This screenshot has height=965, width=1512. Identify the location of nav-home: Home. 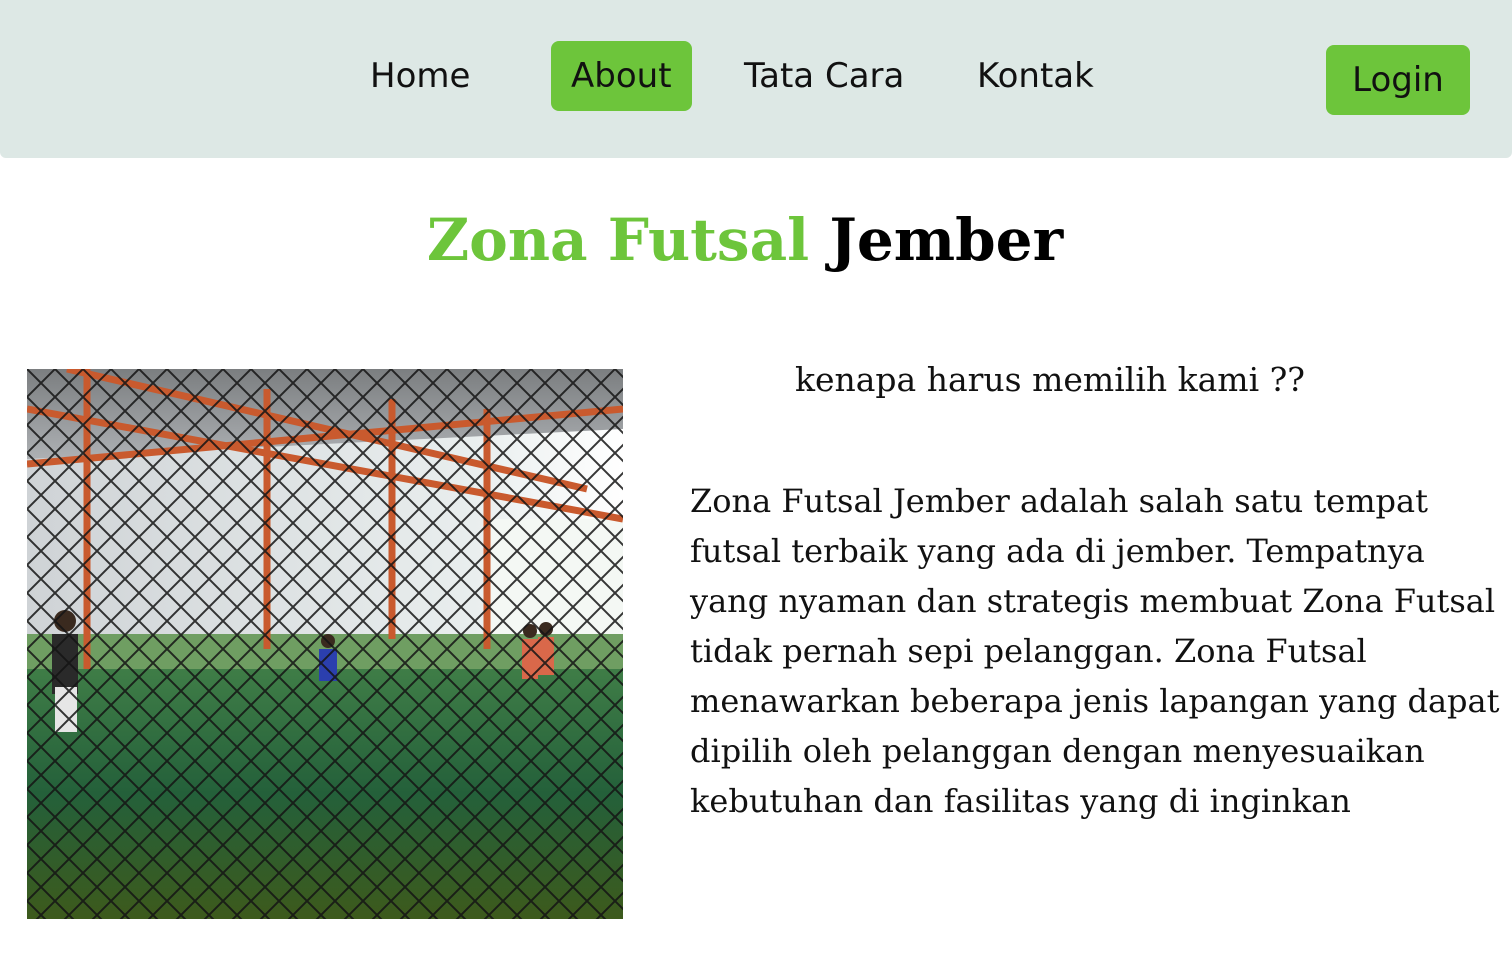
(420, 76).